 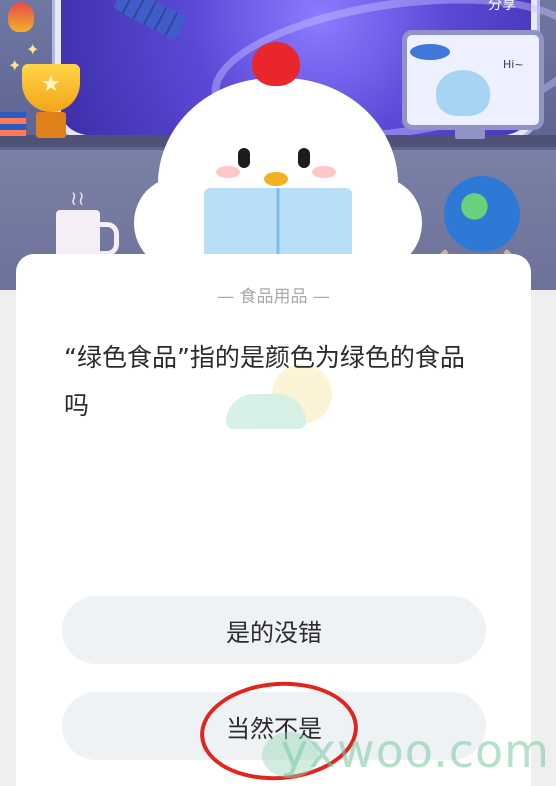 I want to click on open-book-icon, so click(x=278, y=224).